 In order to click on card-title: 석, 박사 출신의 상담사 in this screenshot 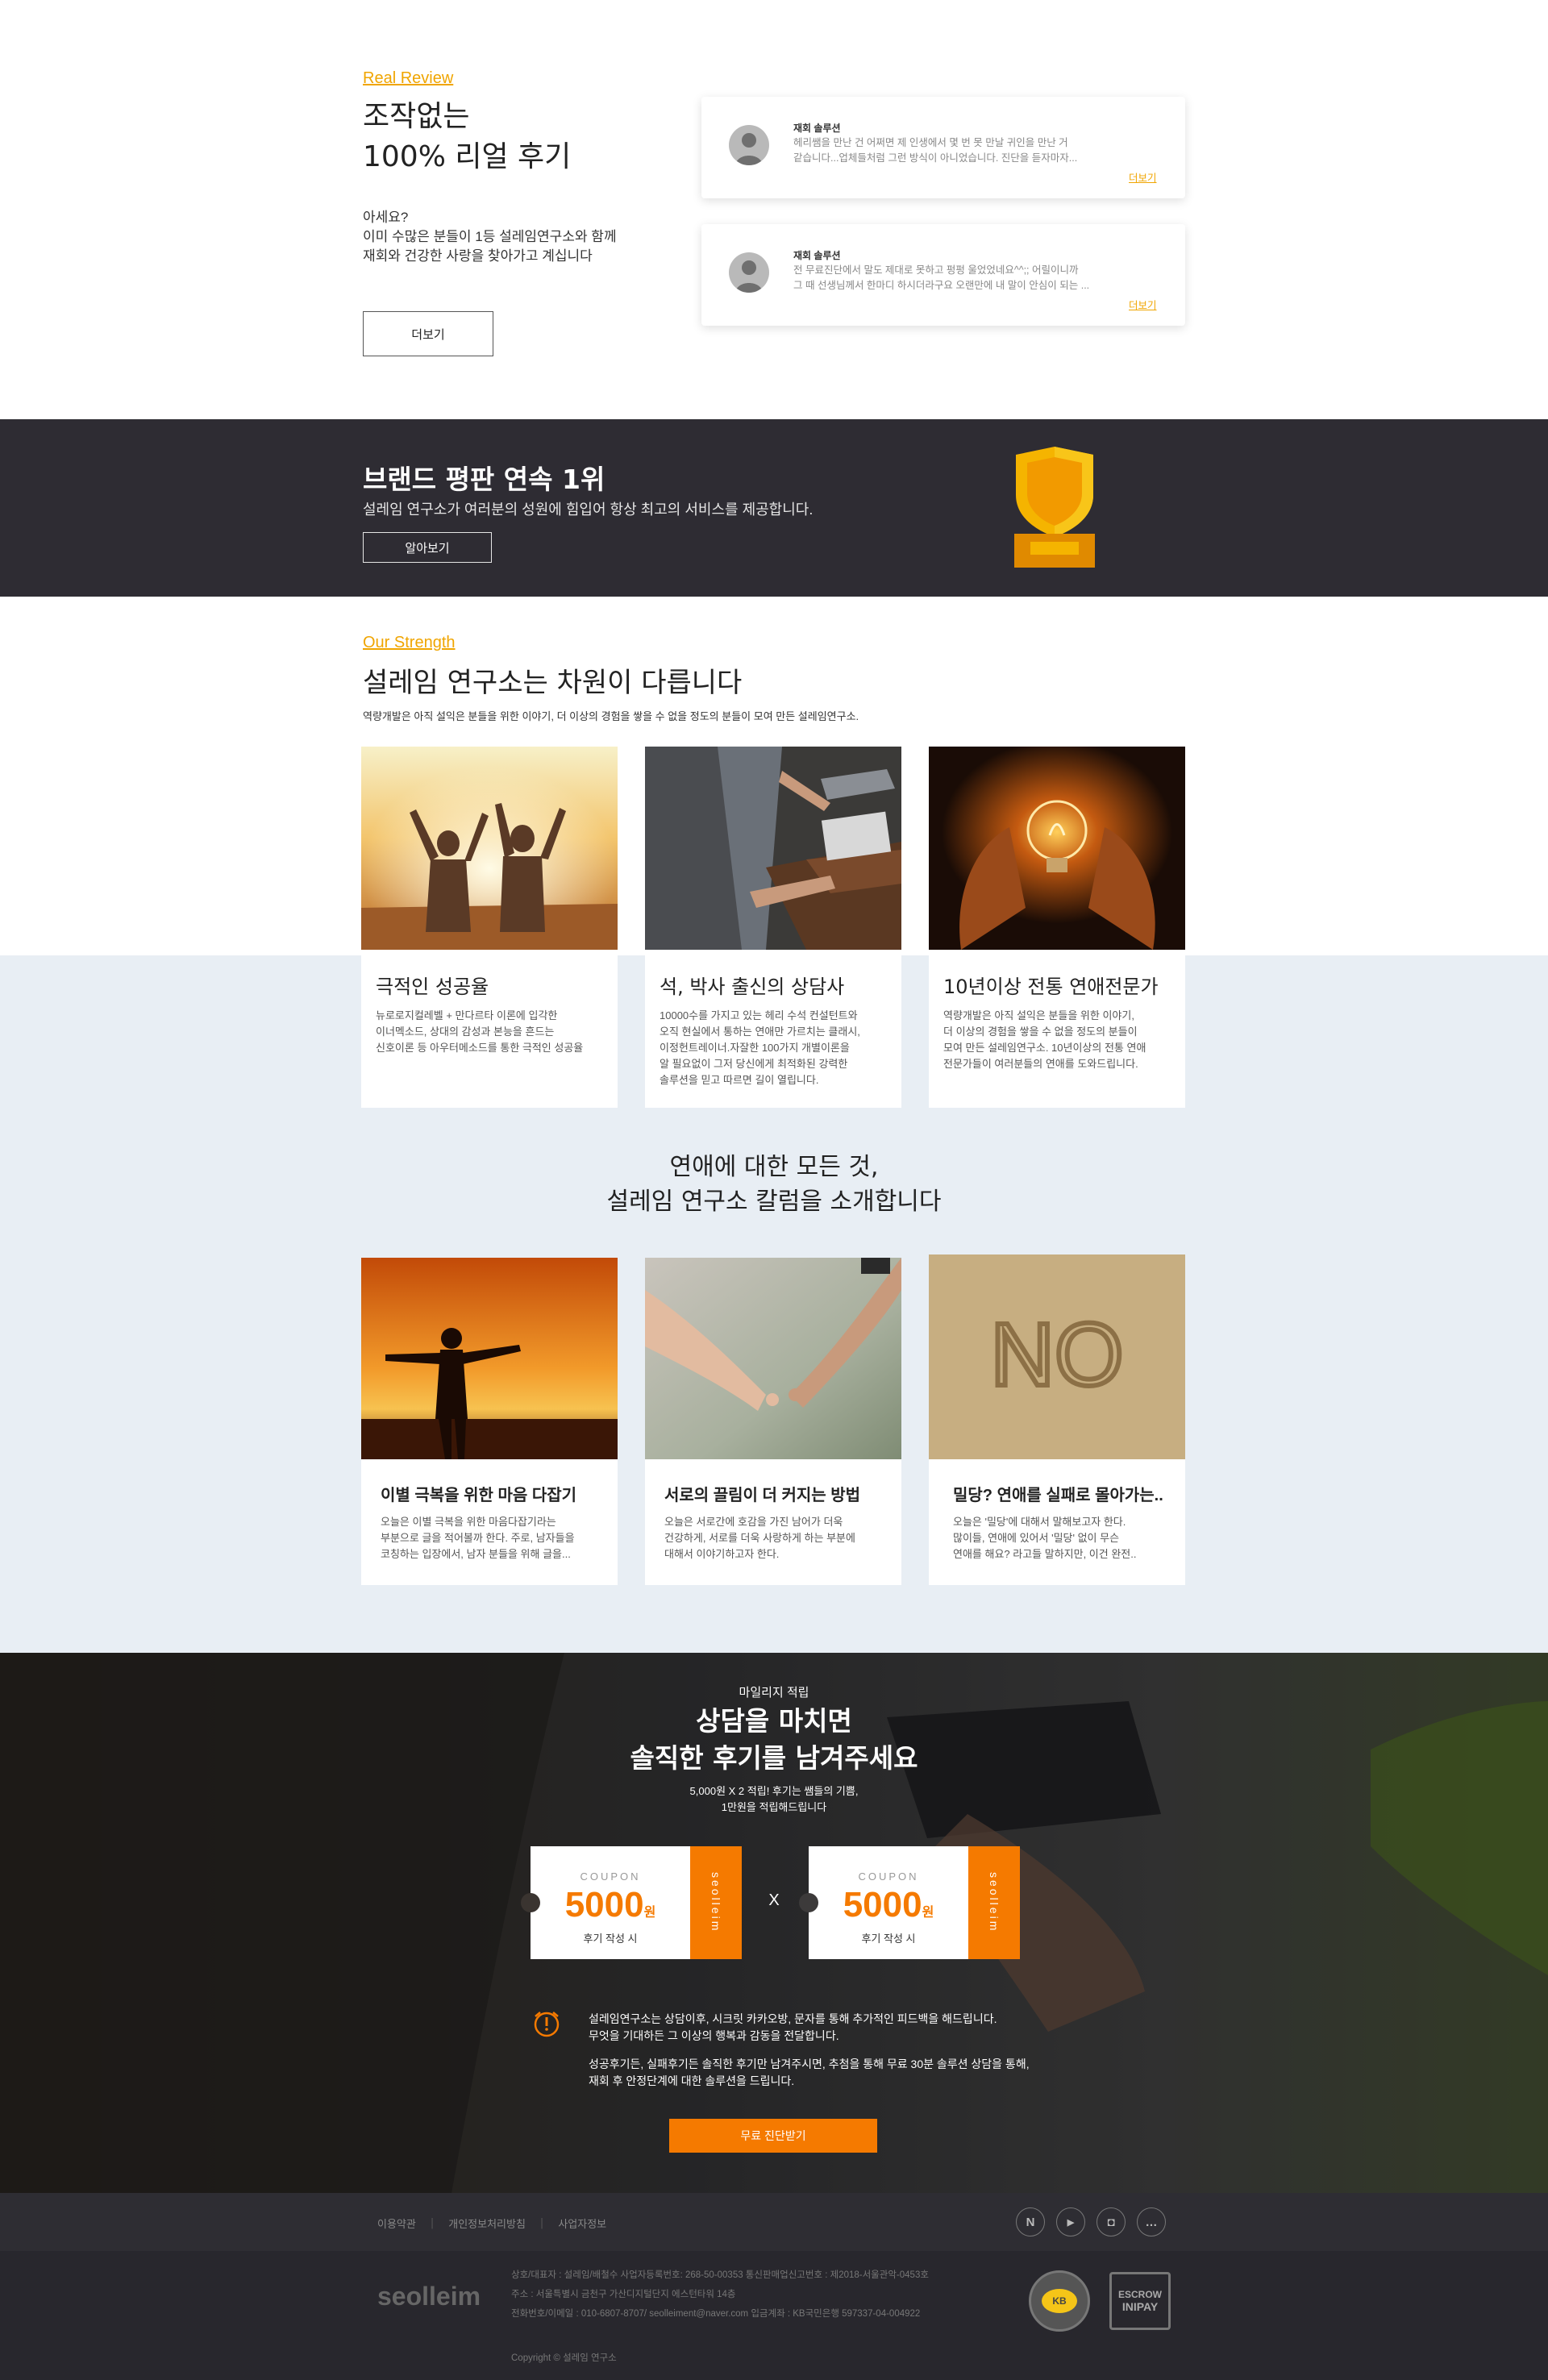, I will do `click(752, 987)`.